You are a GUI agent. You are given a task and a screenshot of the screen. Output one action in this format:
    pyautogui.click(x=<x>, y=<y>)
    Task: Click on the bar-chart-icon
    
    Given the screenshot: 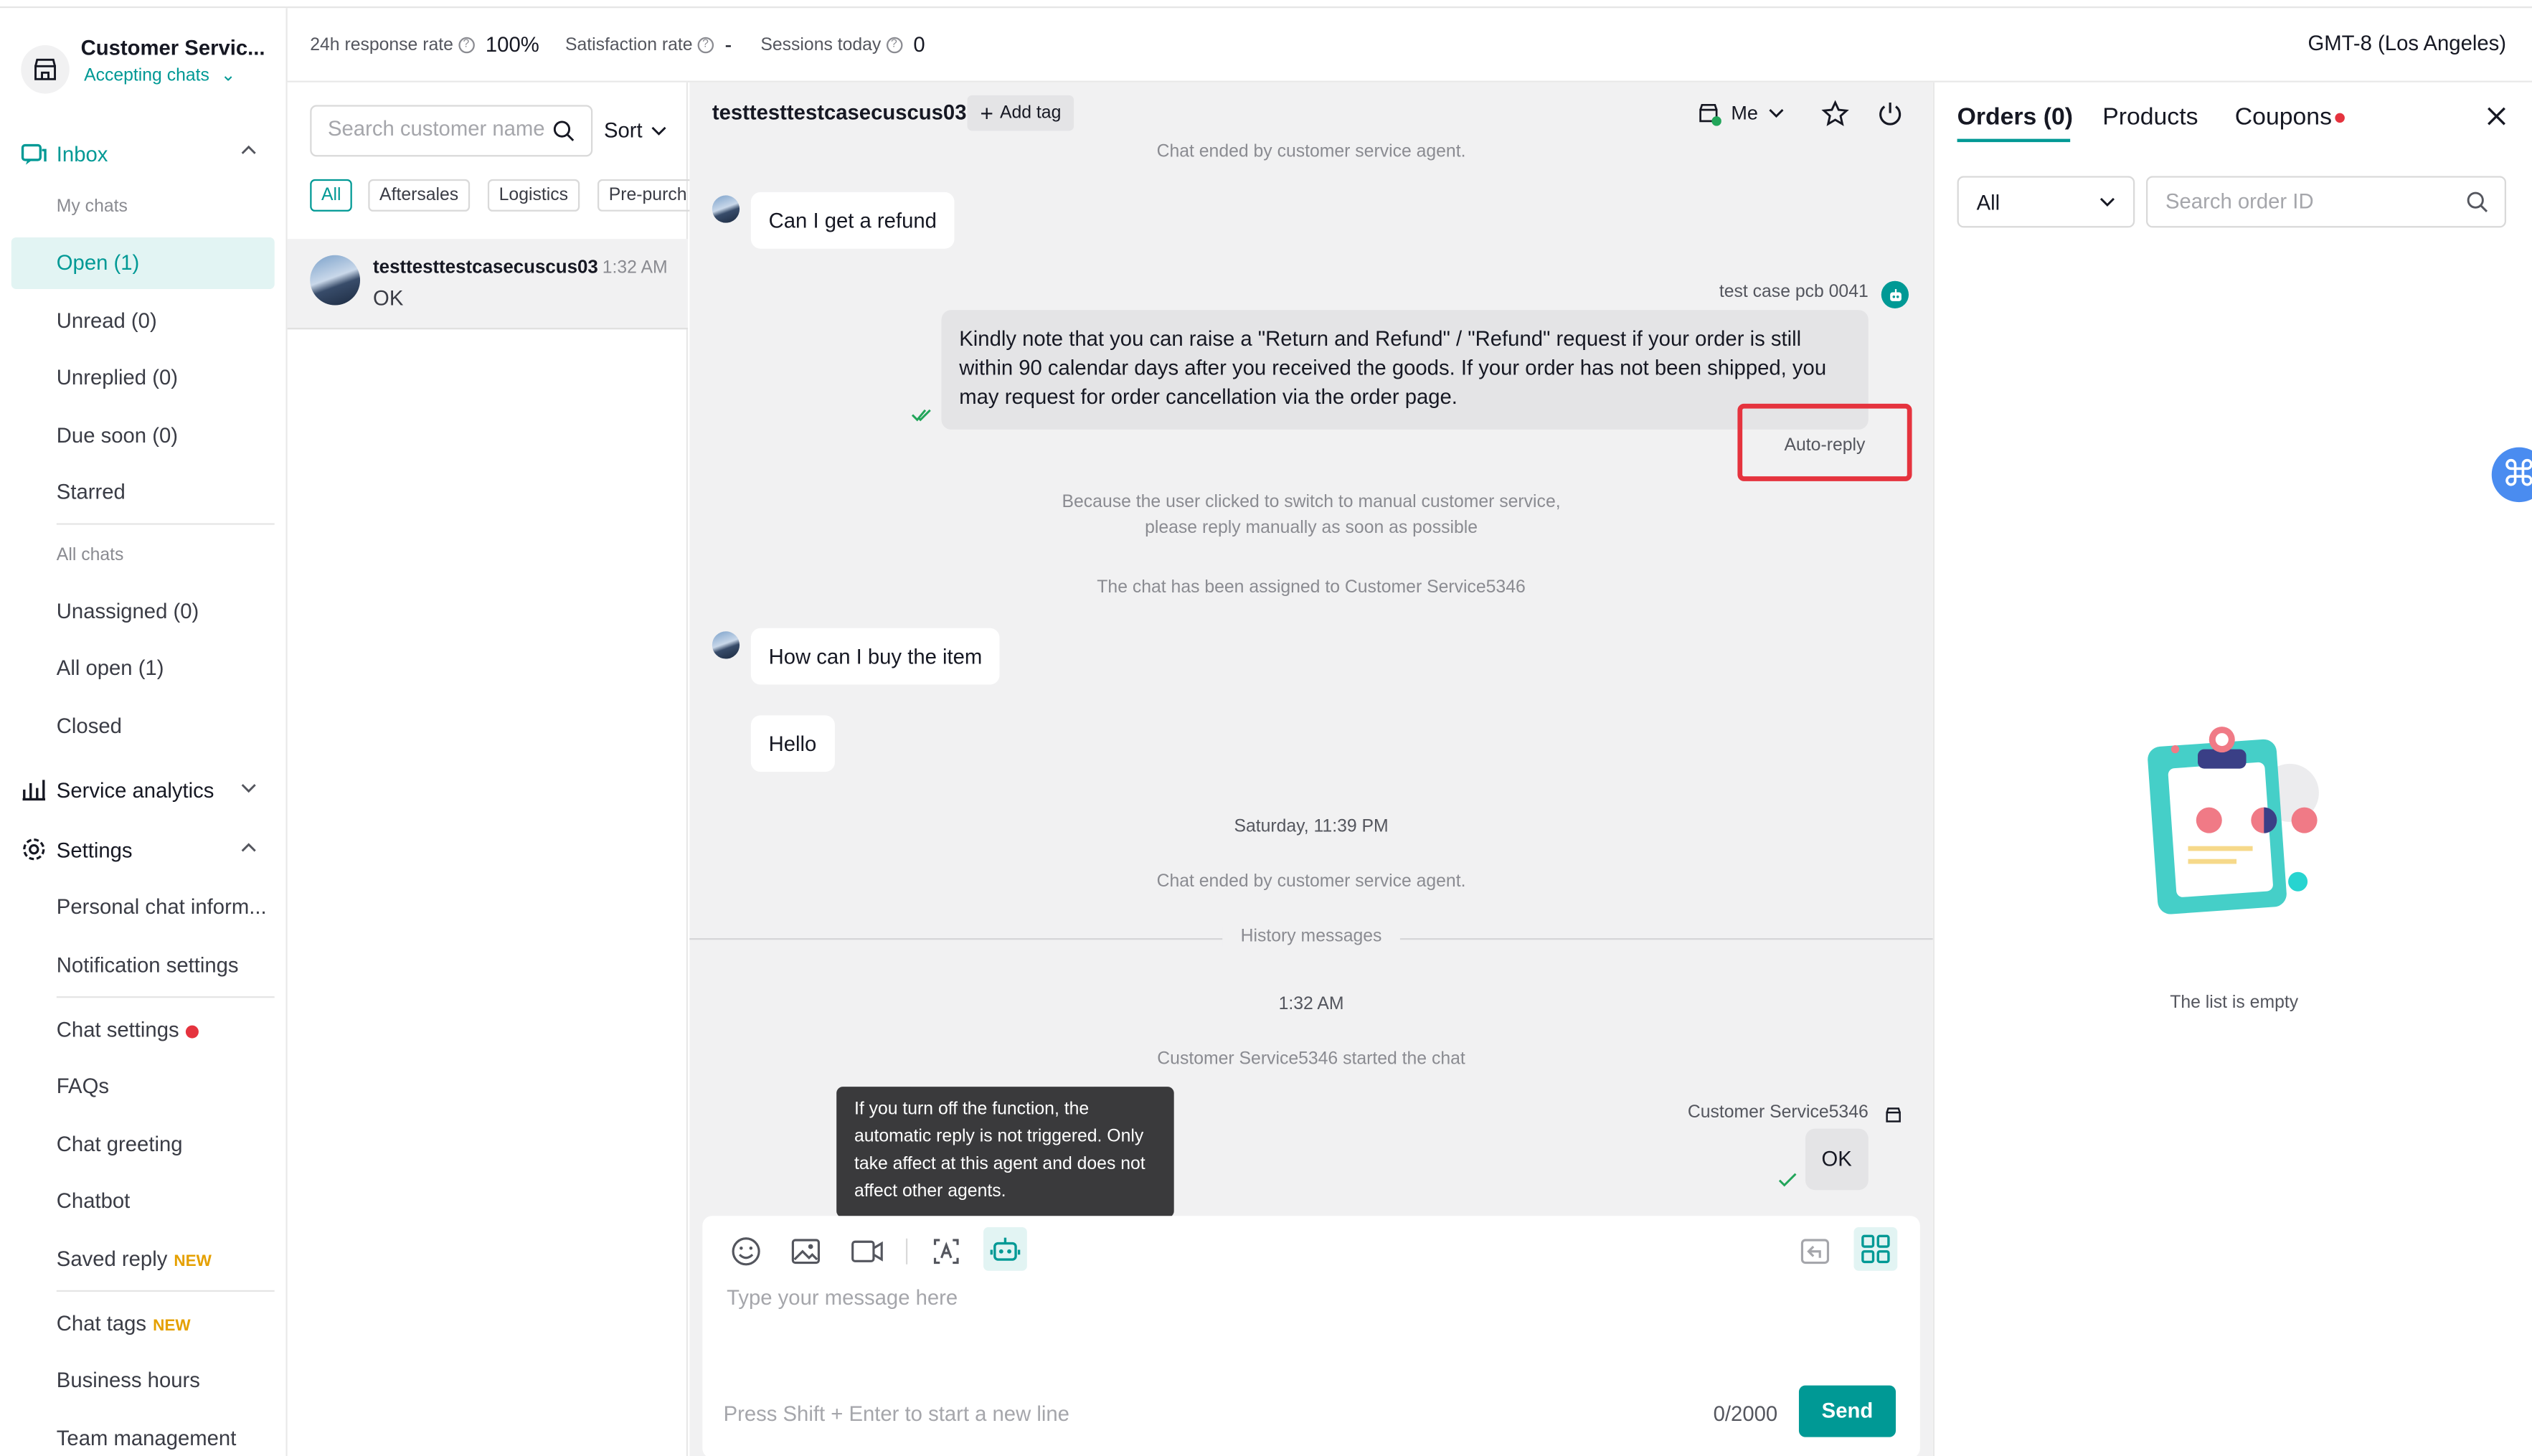 What is the action you would take?
    pyautogui.click(x=34, y=790)
    